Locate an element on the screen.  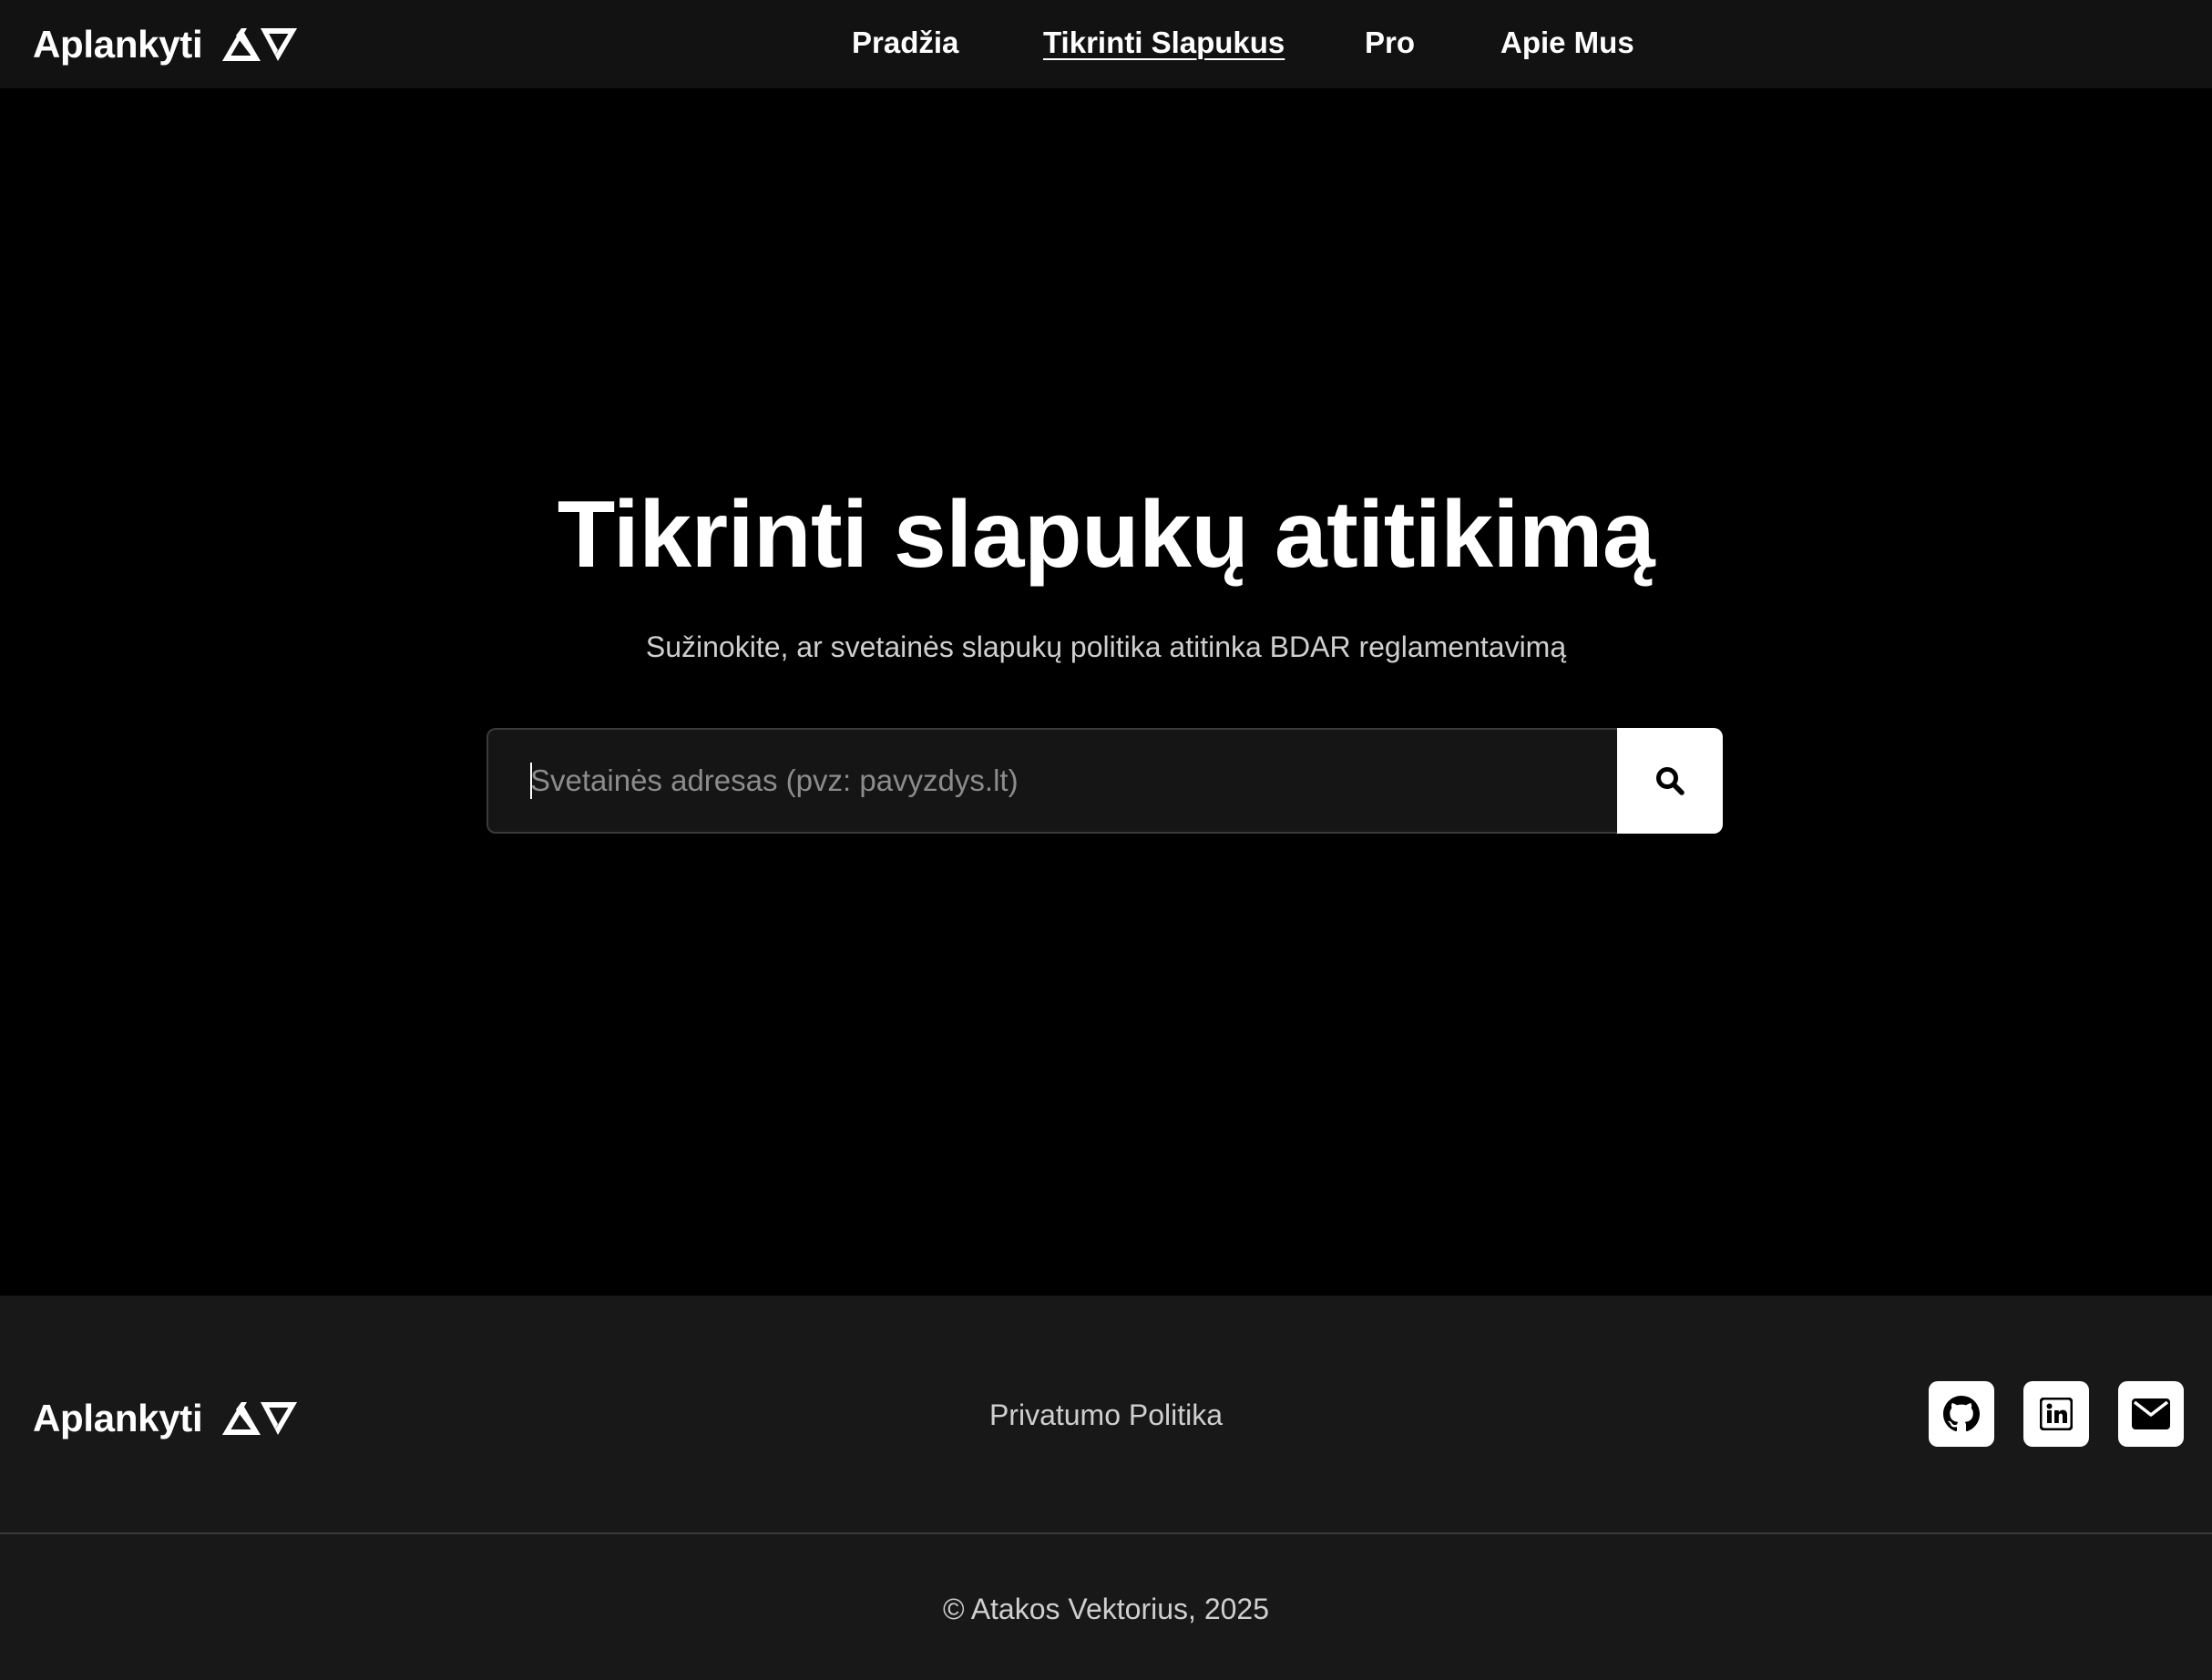
nav-link-pro: Pro is located at coordinates (1390, 42).